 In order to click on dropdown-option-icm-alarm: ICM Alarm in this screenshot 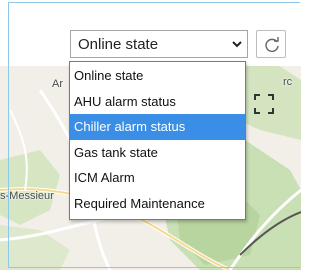, I will do `click(157, 178)`.